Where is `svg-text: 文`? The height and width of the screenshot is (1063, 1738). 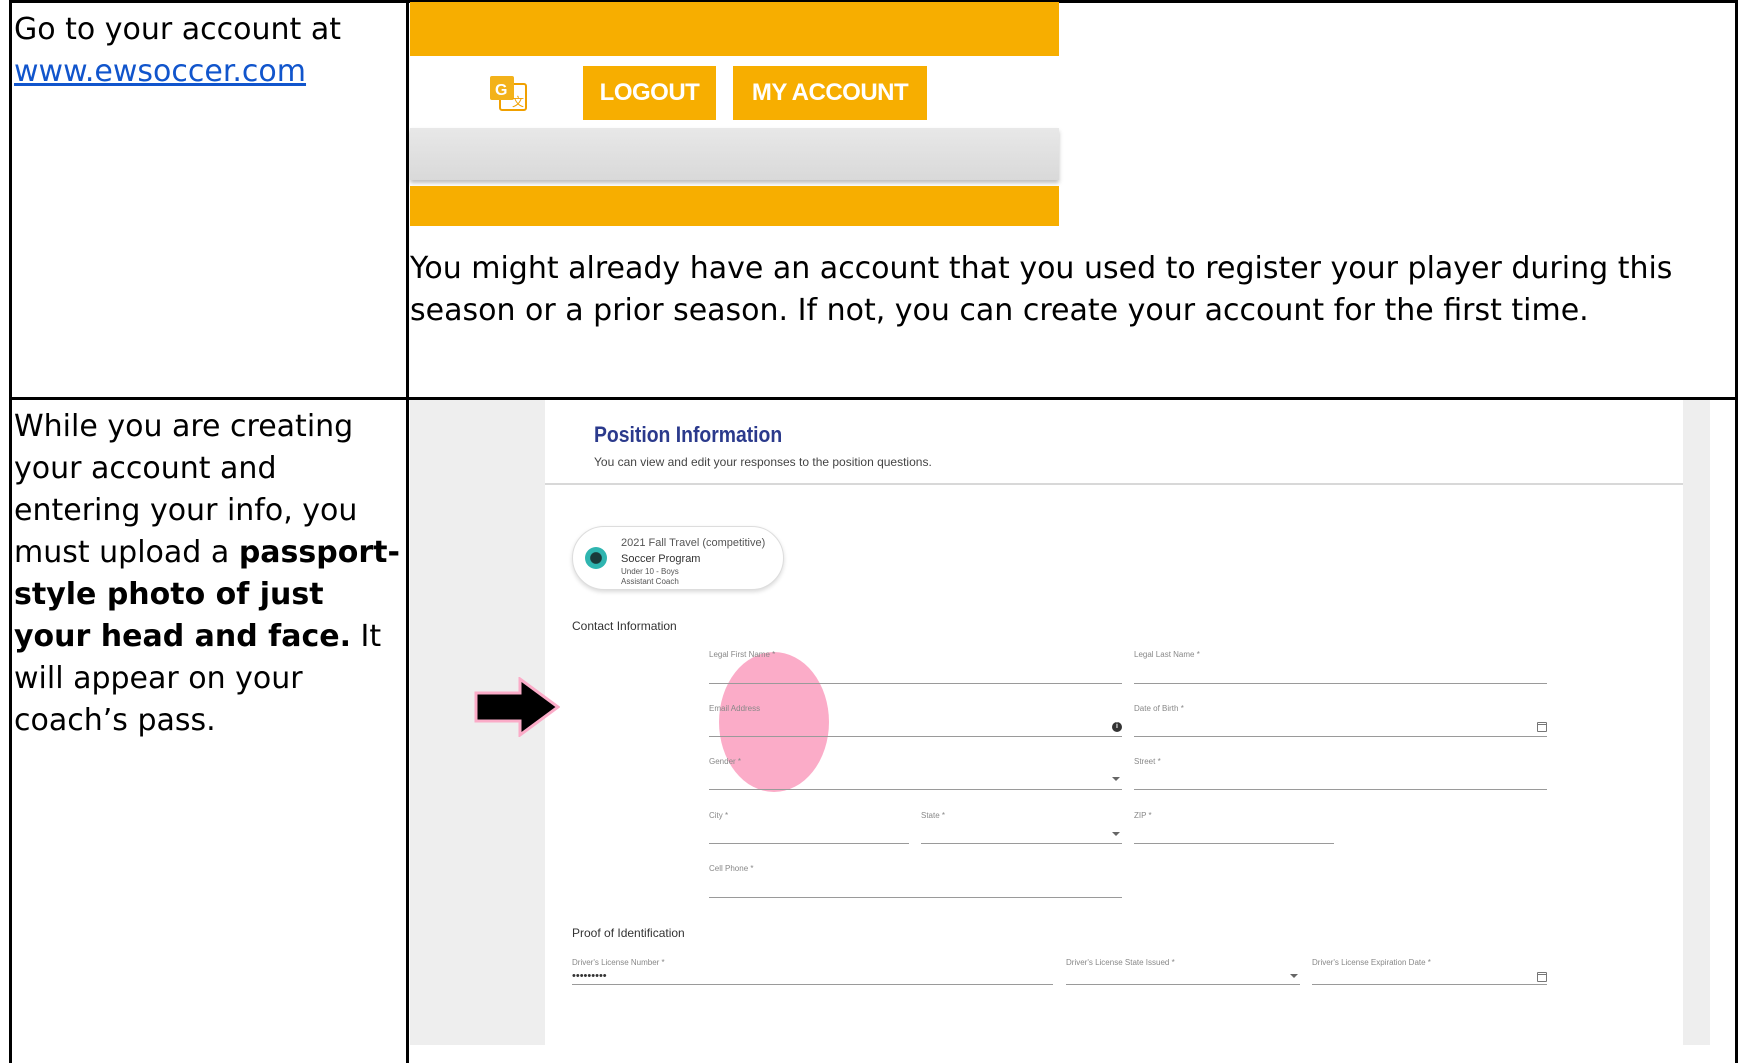
svg-text: 文 is located at coordinates (518, 101).